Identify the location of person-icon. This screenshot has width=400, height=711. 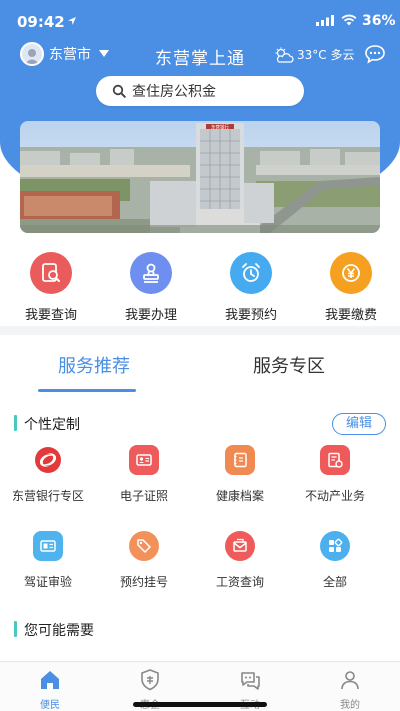
(350, 680).